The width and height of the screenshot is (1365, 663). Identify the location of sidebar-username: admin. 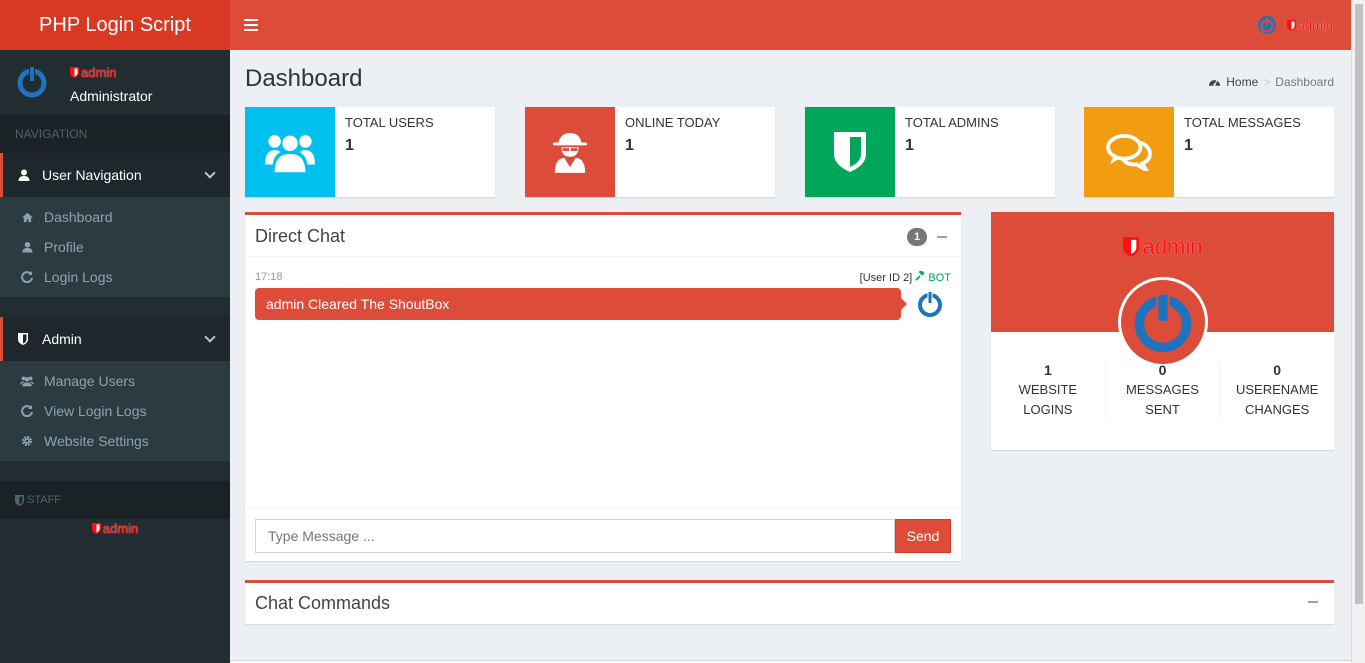
(93, 72).